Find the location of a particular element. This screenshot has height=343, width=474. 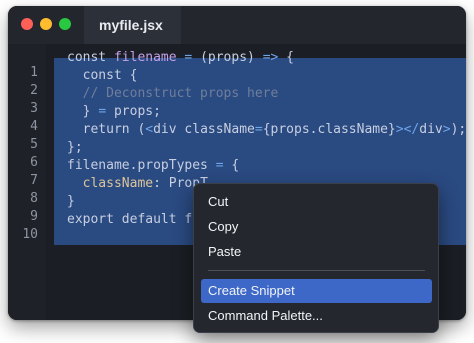

cut-menu-item: Cut is located at coordinates (316, 202).